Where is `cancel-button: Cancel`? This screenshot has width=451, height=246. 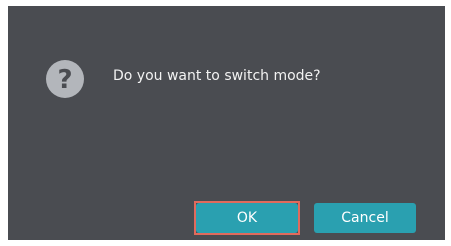 cancel-button: Cancel is located at coordinates (365, 218).